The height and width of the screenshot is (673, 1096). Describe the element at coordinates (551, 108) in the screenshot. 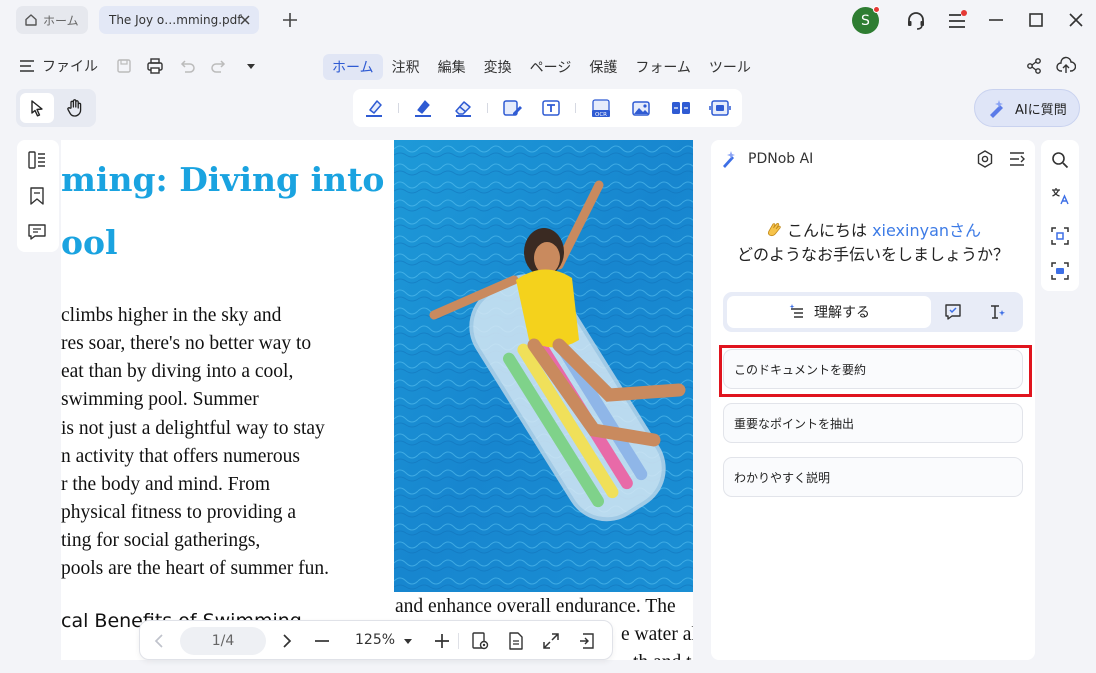

I see `text-box-icon` at that location.